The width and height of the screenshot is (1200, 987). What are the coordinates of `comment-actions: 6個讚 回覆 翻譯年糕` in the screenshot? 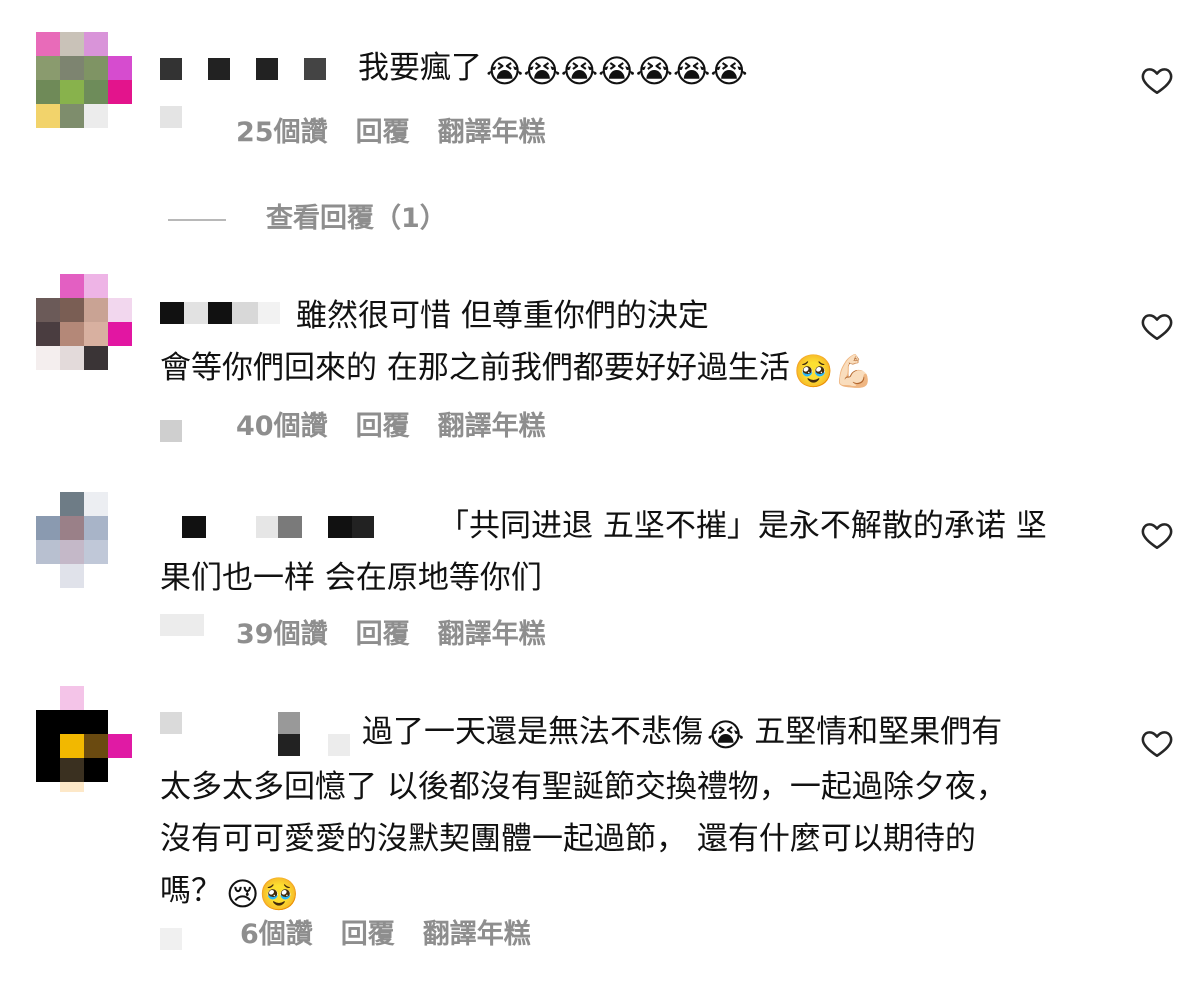 It's located at (399, 931).